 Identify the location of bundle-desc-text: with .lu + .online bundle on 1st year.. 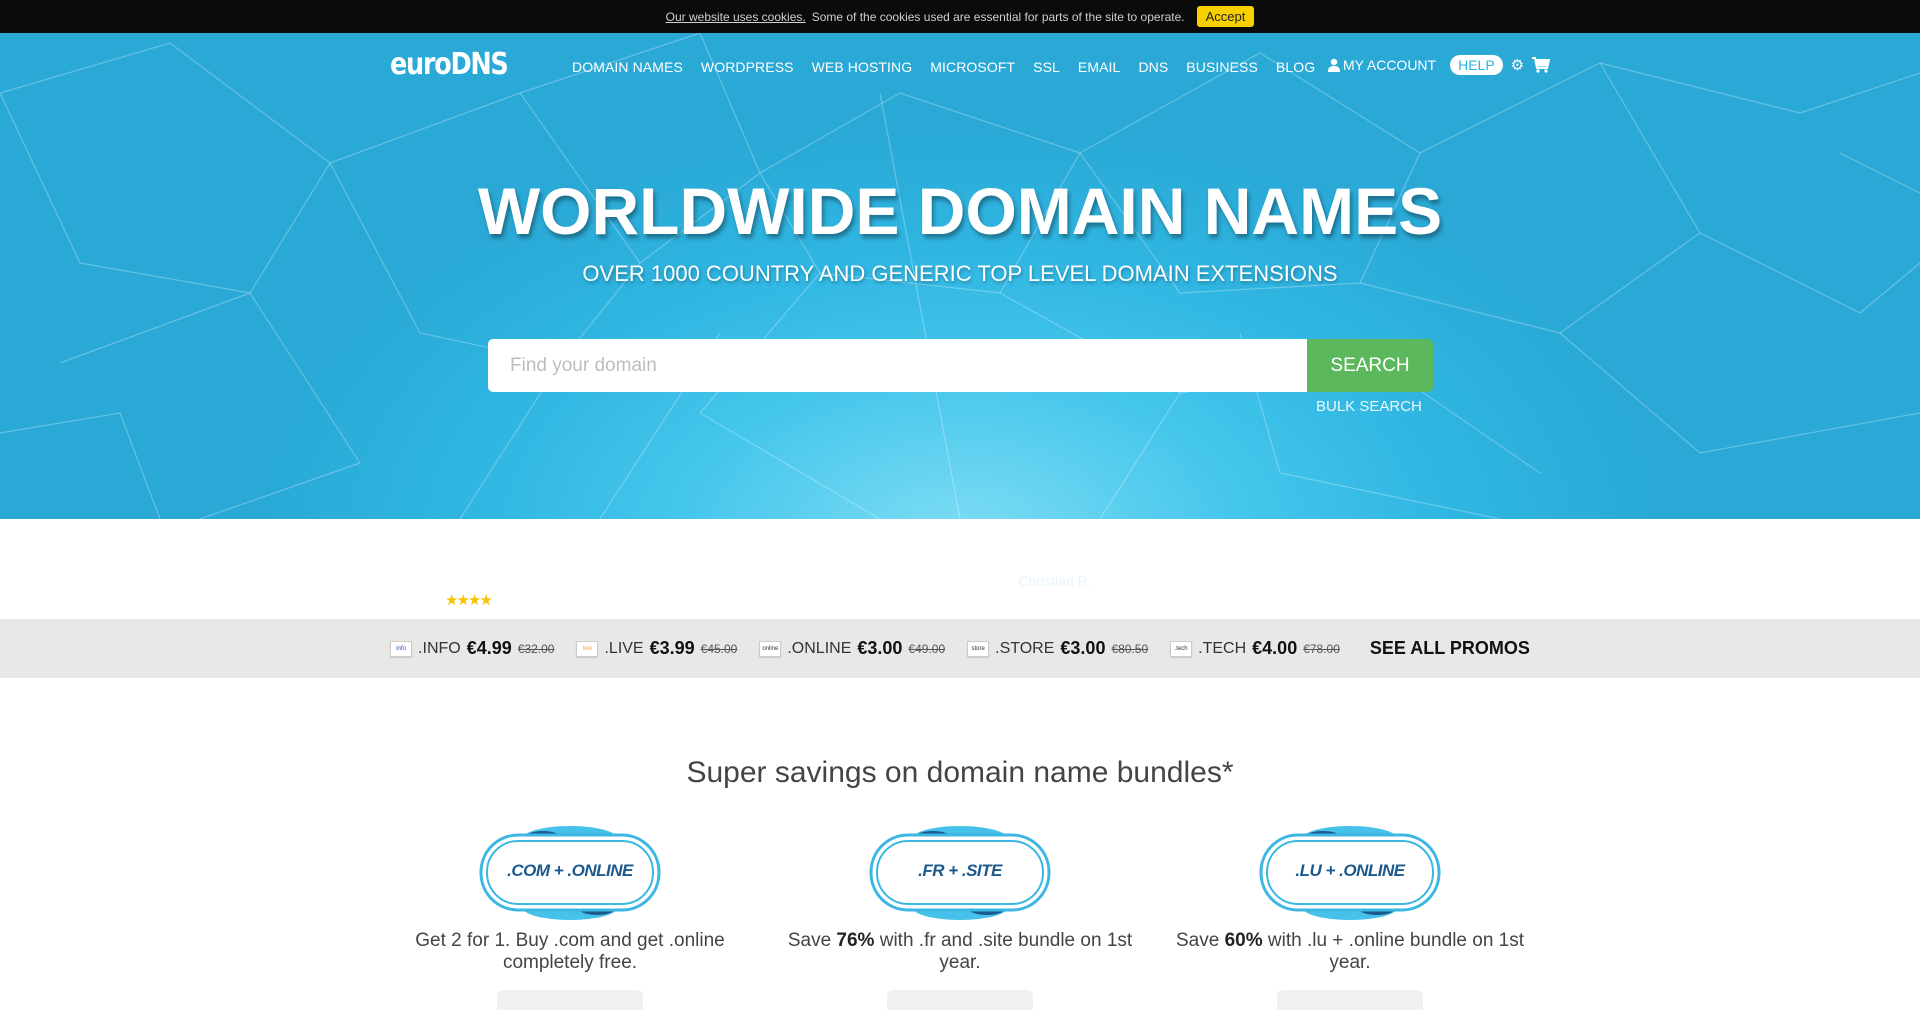
(1393, 951).